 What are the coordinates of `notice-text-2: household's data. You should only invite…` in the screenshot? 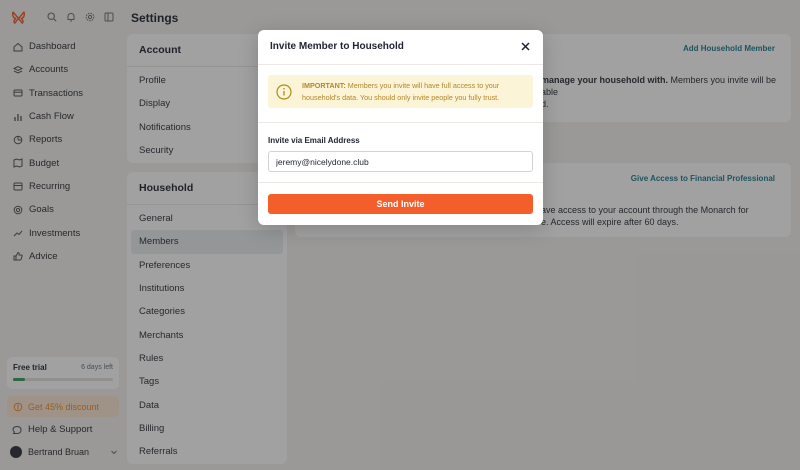 It's located at (401, 97).